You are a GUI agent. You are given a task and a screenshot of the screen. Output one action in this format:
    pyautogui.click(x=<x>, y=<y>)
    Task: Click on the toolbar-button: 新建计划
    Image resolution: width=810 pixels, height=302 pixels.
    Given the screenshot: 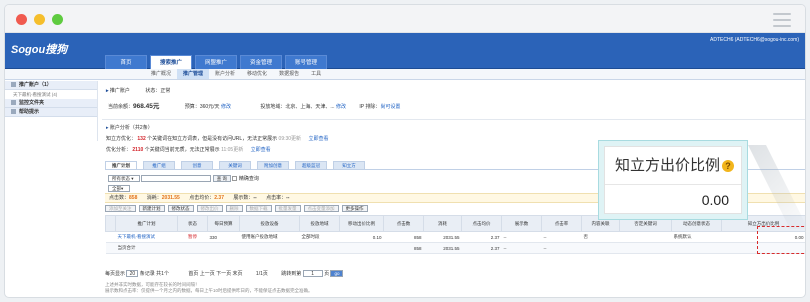 What is the action you would take?
    pyautogui.click(x=151, y=208)
    